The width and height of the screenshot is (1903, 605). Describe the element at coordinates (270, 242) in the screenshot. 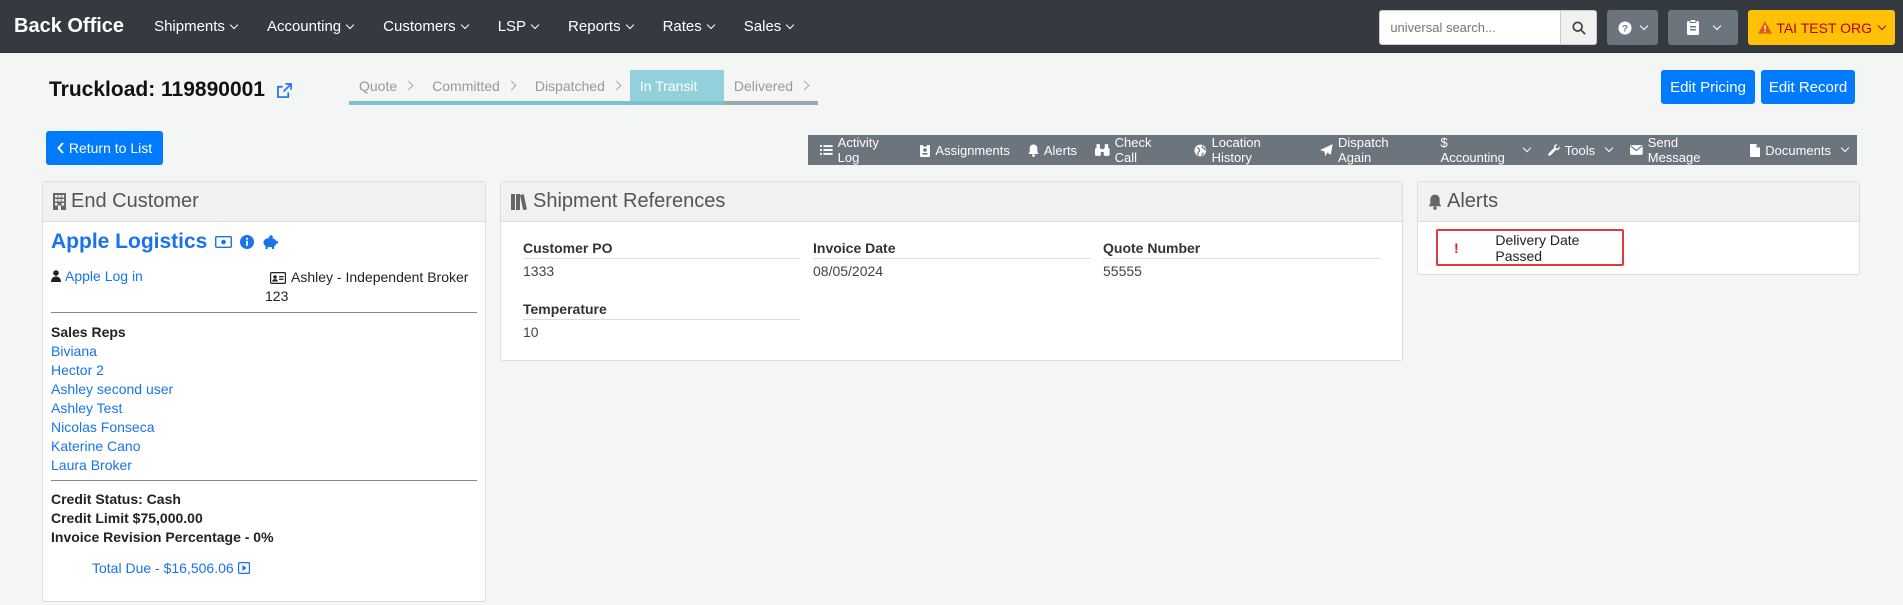

I see `piggy-bank-icon` at that location.